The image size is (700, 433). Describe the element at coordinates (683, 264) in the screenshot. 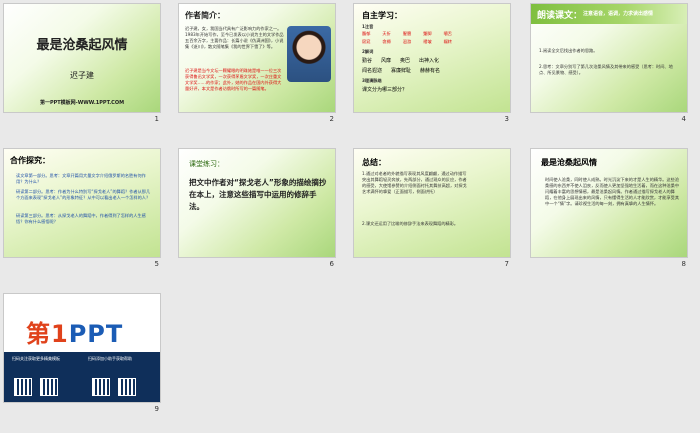

I see `slide-number: 8` at that location.